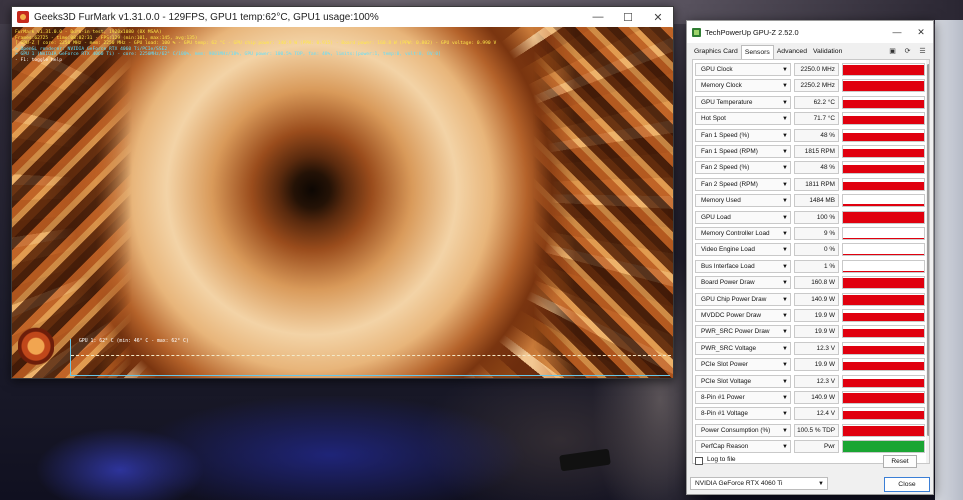 The image size is (963, 500). I want to click on sensor-name-dropdown: GPU Temperature ▼, so click(743, 102).